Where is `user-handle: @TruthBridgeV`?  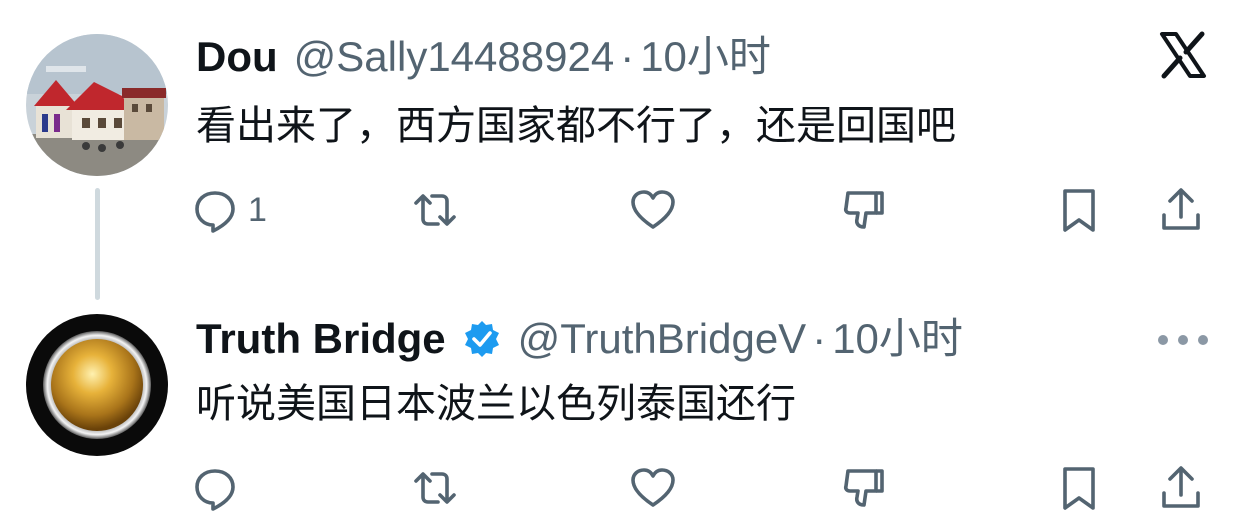
user-handle: @TruthBridgeV is located at coordinates (662, 339).